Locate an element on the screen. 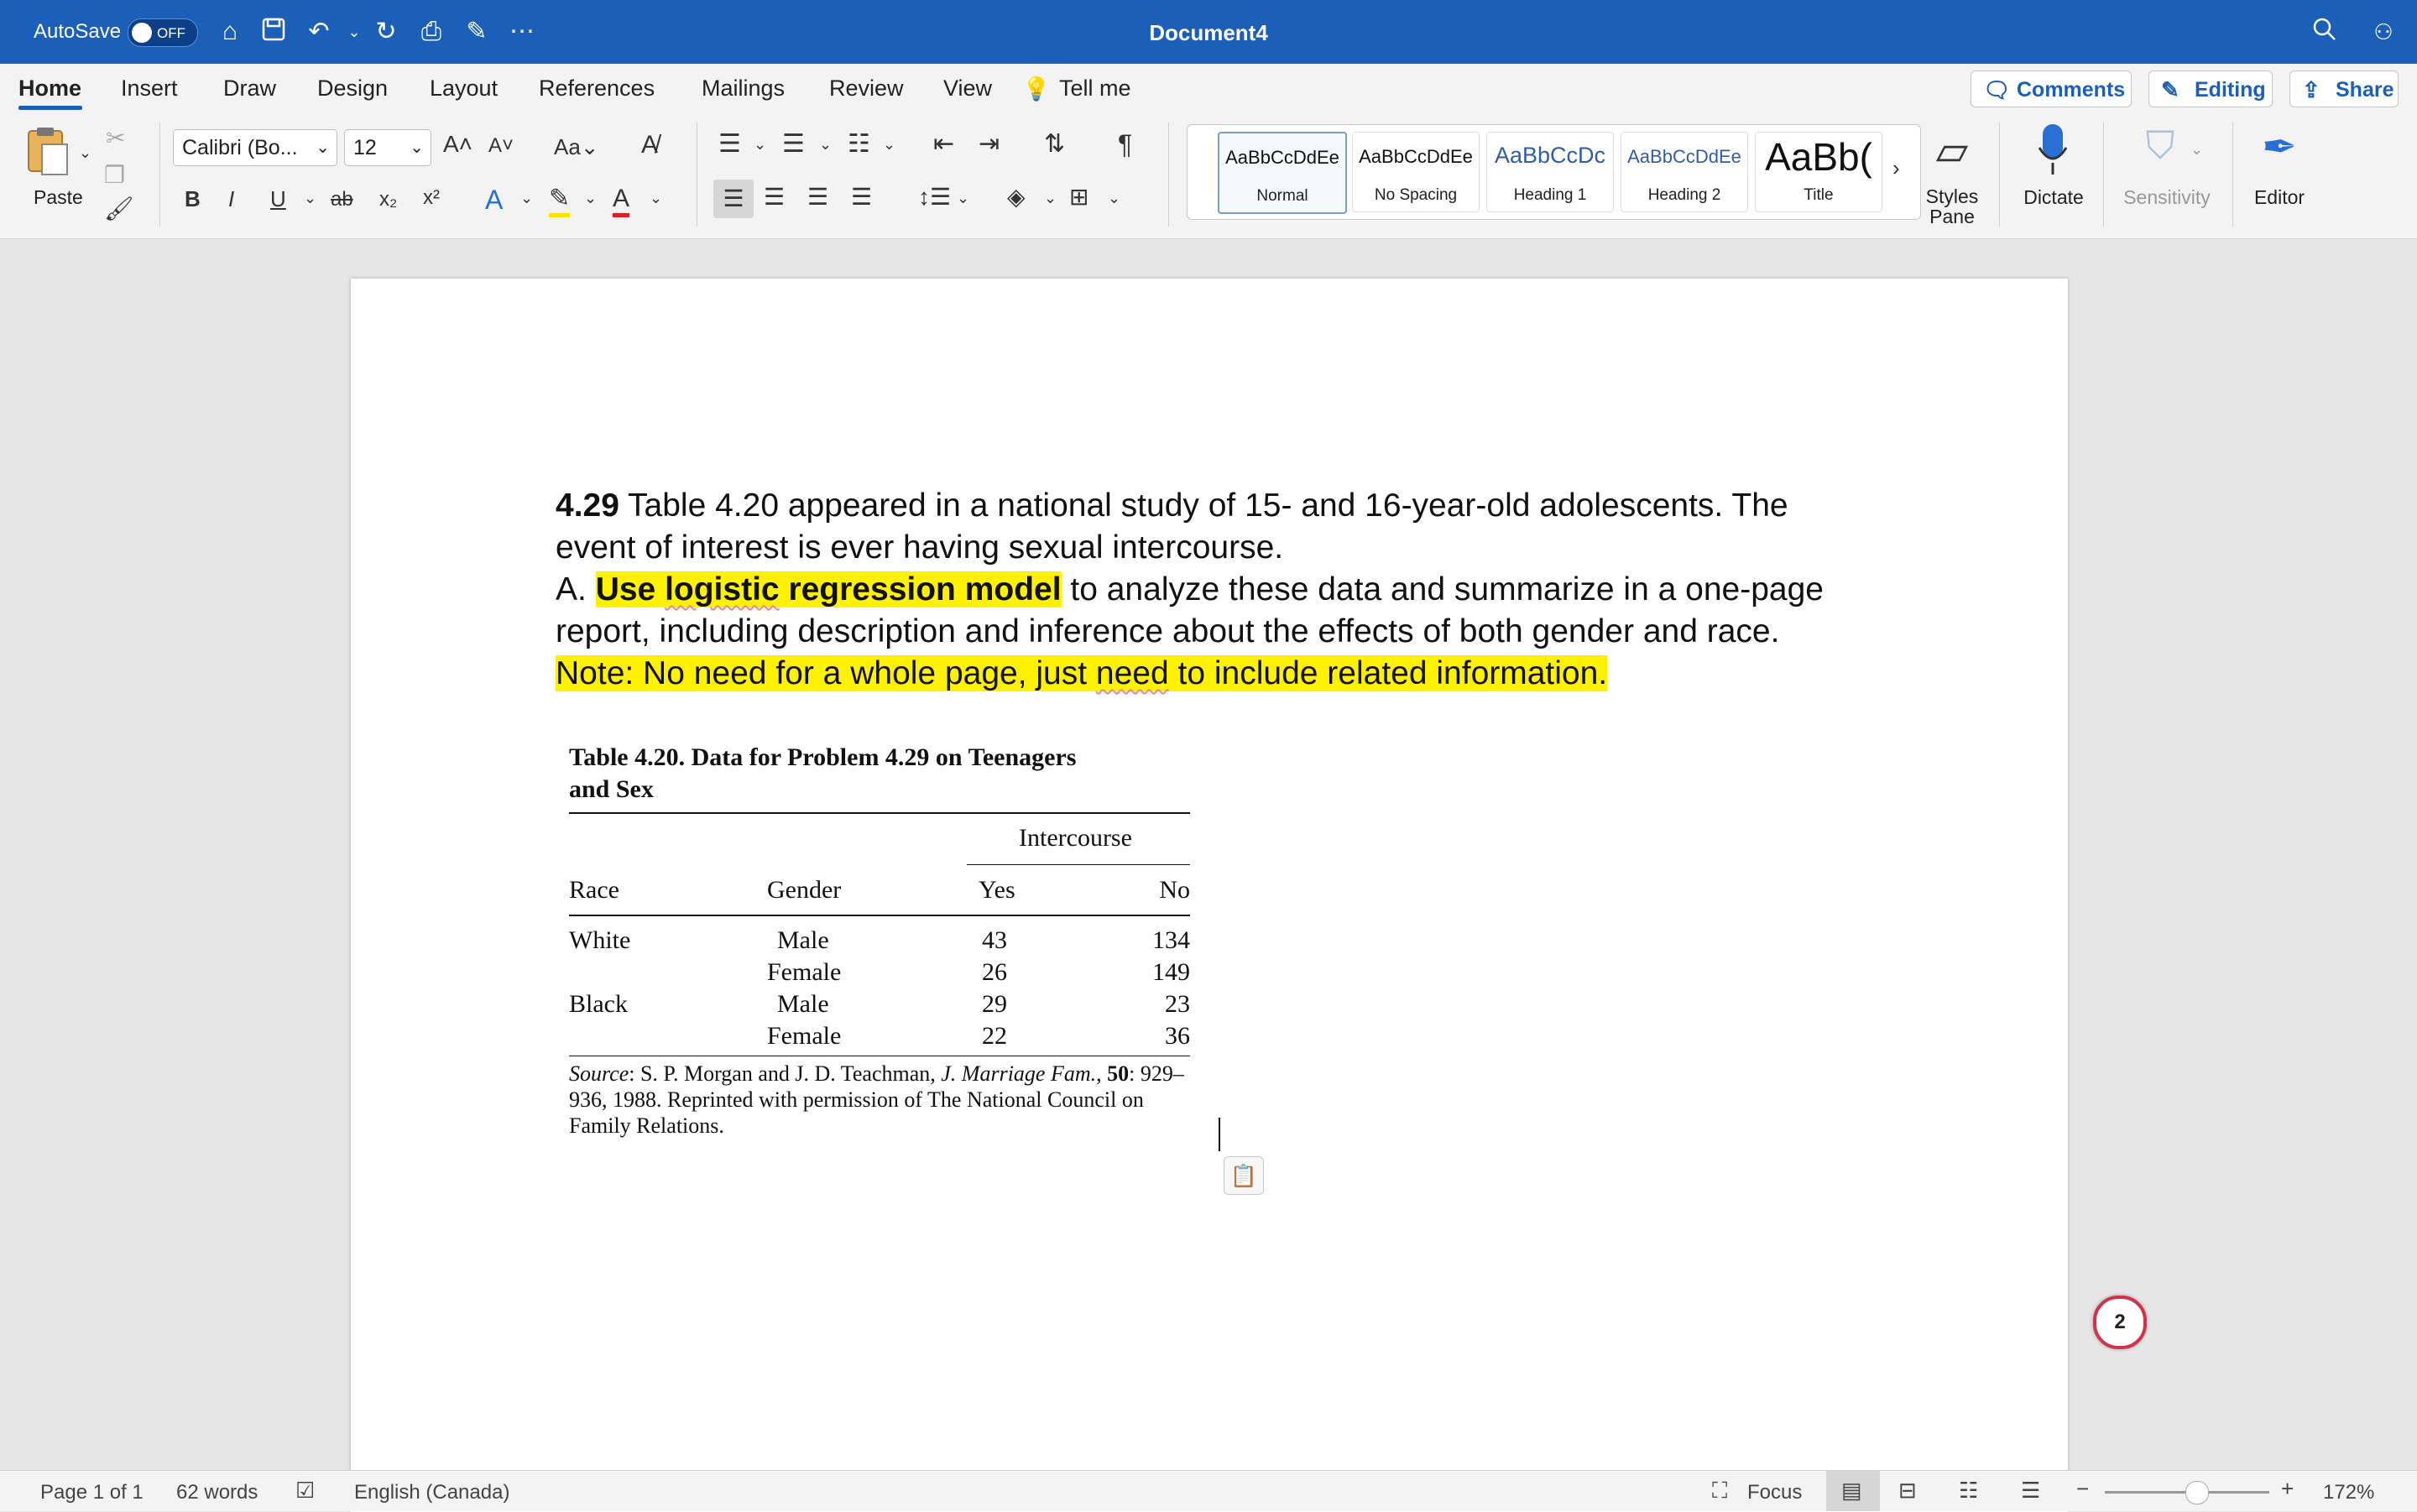  bold-text: Use is located at coordinates (630, 589).